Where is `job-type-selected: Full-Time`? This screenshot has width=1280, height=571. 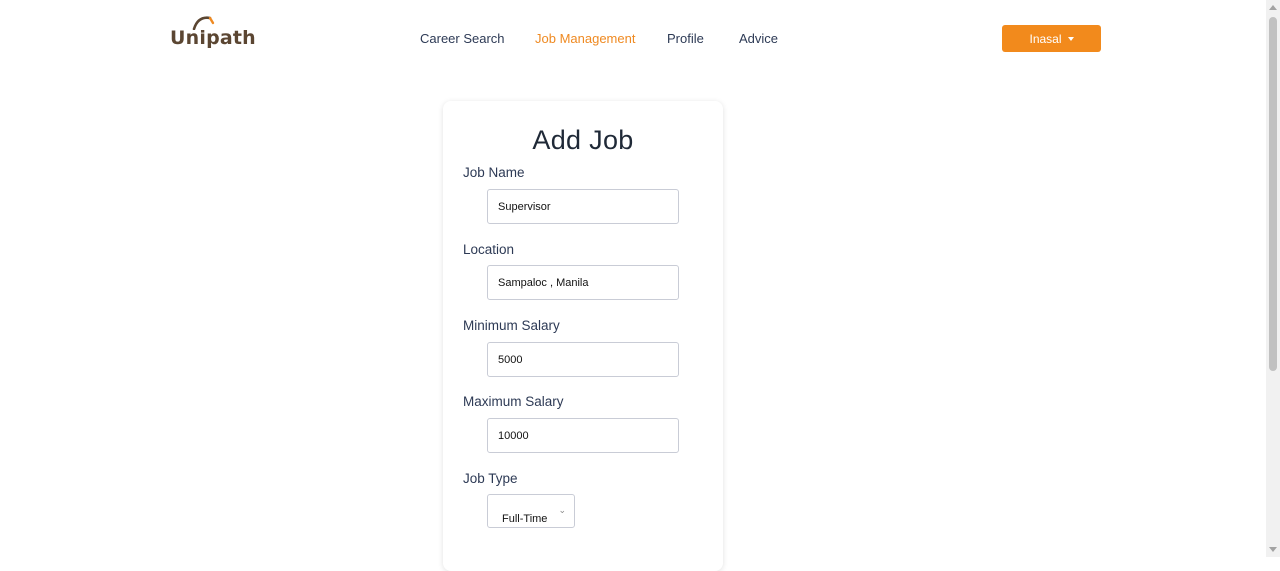
job-type-selected: Full-Time is located at coordinates (525, 519).